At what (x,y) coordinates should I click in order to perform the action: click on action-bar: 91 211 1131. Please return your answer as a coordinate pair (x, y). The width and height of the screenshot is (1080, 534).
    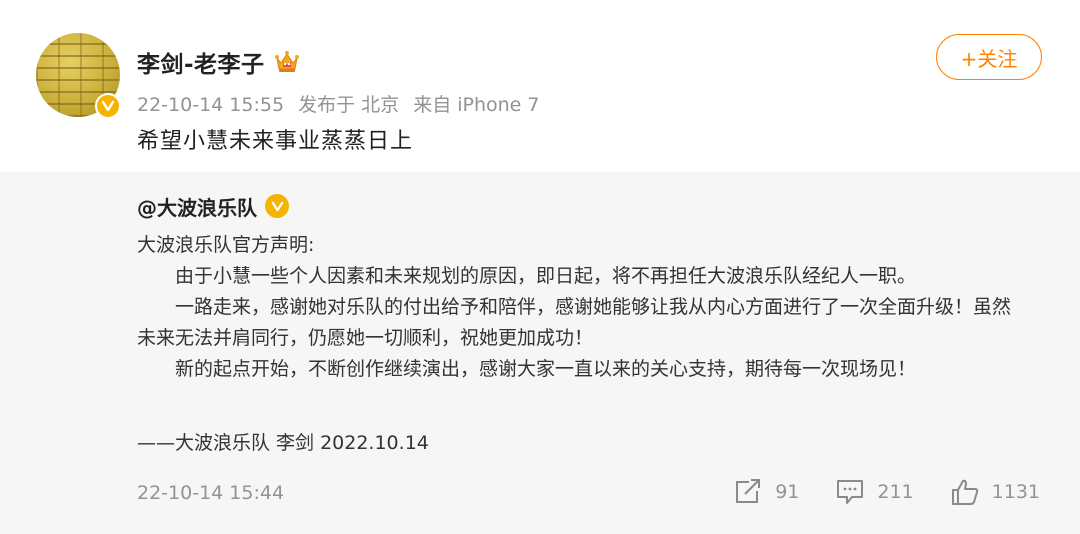
    Looking at the image, I should click on (868, 492).